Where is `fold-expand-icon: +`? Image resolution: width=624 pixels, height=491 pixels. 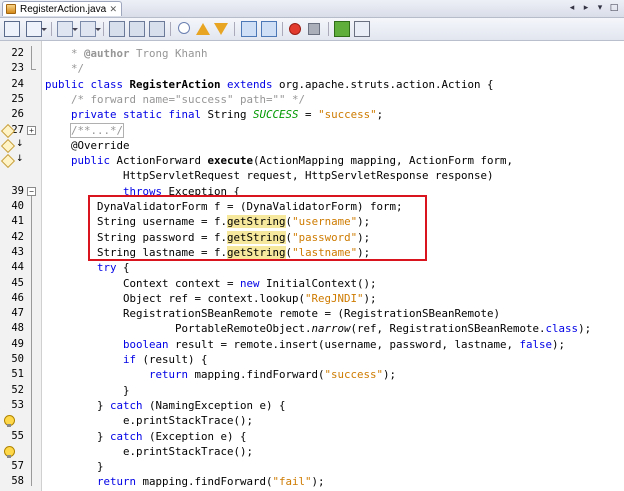 fold-expand-icon: + is located at coordinates (31, 130).